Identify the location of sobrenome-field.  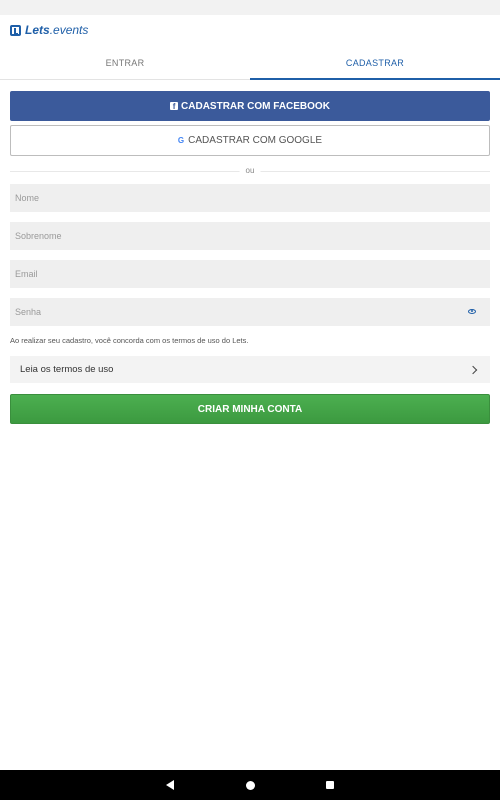
(250, 236).